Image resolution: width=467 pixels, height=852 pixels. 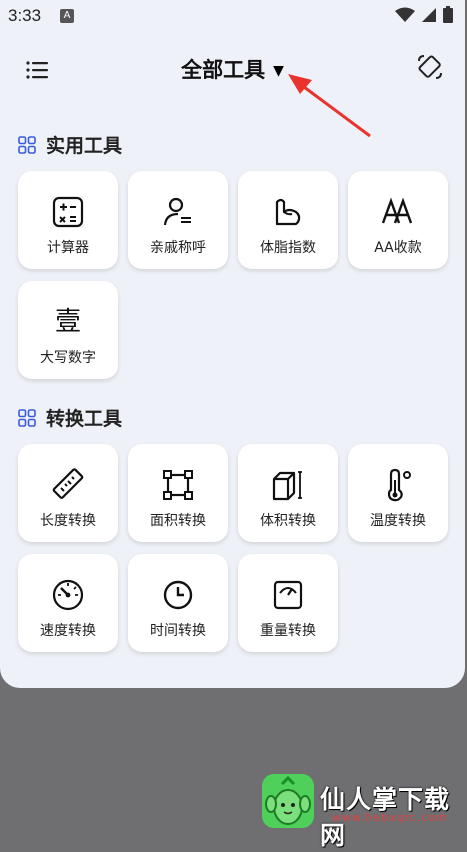 I want to click on top-bar: 全部工具 ▼, so click(x=232, y=70).